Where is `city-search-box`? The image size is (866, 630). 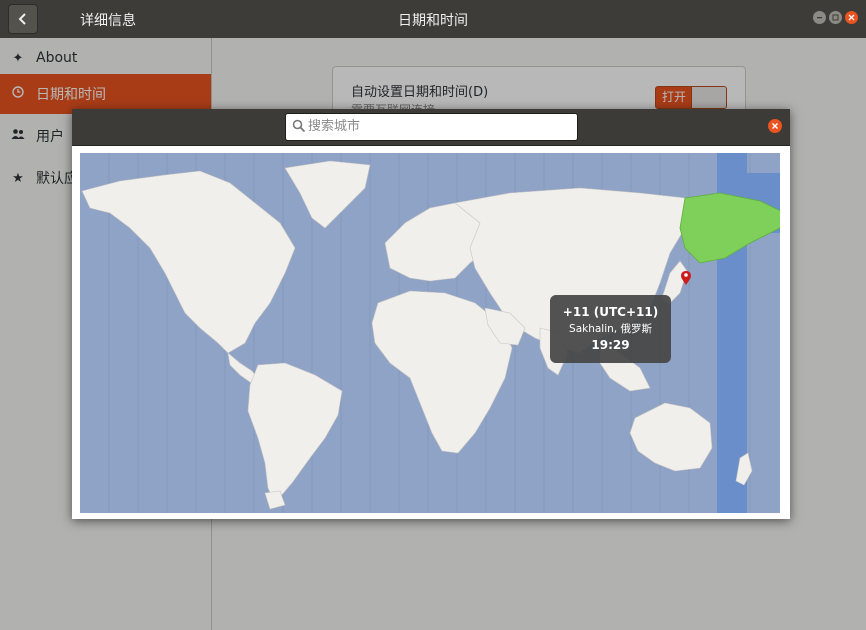
city-search-box is located at coordinates (431, 127).